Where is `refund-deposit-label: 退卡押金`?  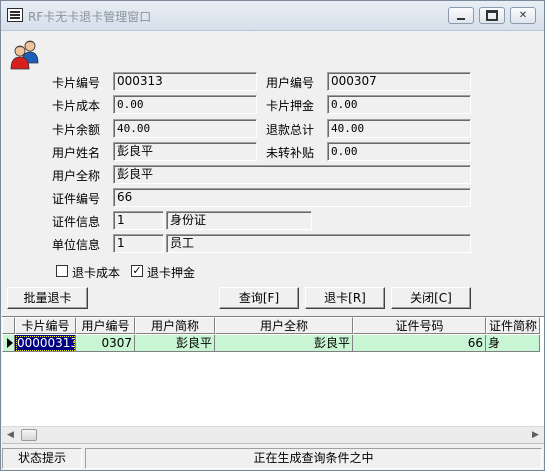
refund-deposit-label: 退卡押金 is located at coordinates (171, 272).